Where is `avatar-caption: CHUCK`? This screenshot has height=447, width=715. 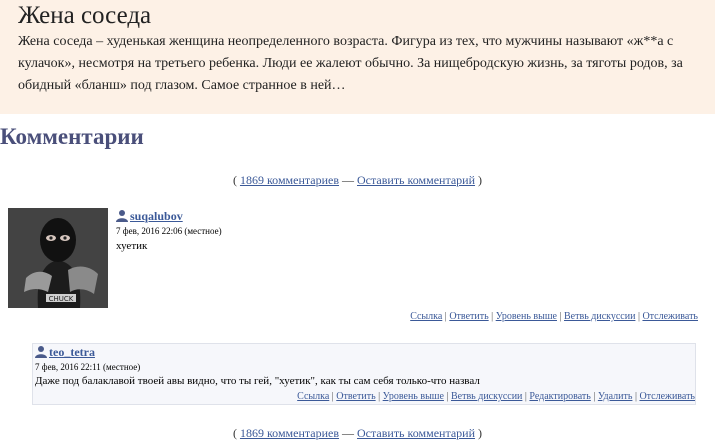 avatar-caption: CHUCK is located at coordinates (61, 299).